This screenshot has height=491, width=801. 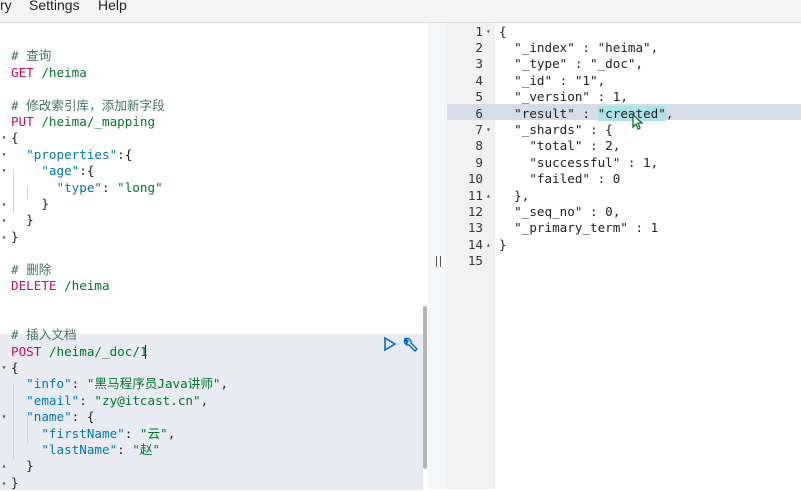 I want to click on code-text: DELETE /heima, so click(x=60, y=286).